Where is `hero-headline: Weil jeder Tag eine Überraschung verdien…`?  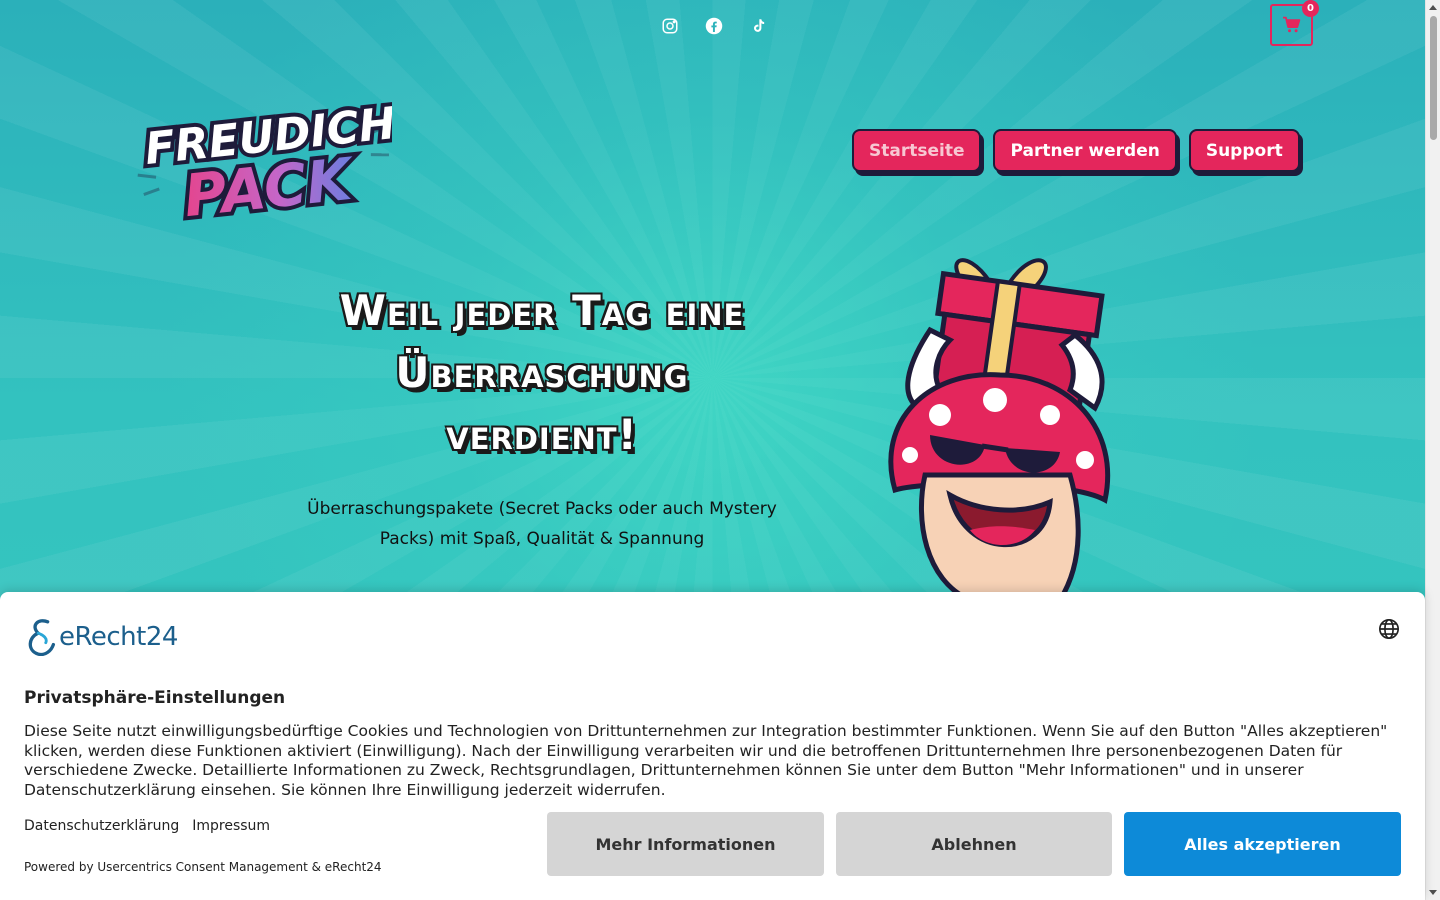 hero-headline: Weil jeder Tag eine Überraschung verdien… is located at coordinates (542, 373).